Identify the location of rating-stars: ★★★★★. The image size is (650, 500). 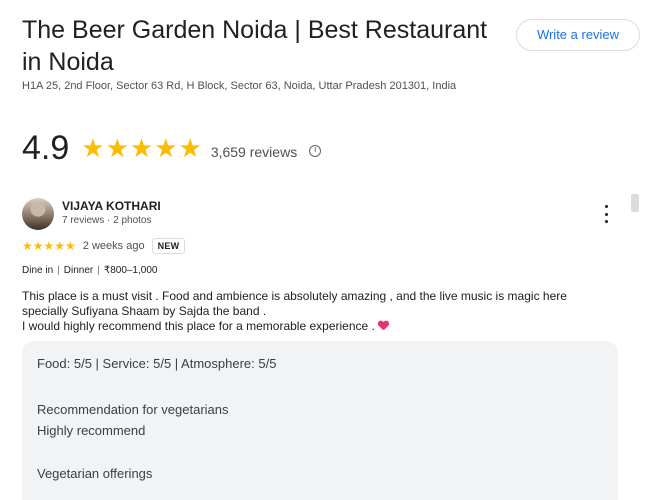
(142, 148).